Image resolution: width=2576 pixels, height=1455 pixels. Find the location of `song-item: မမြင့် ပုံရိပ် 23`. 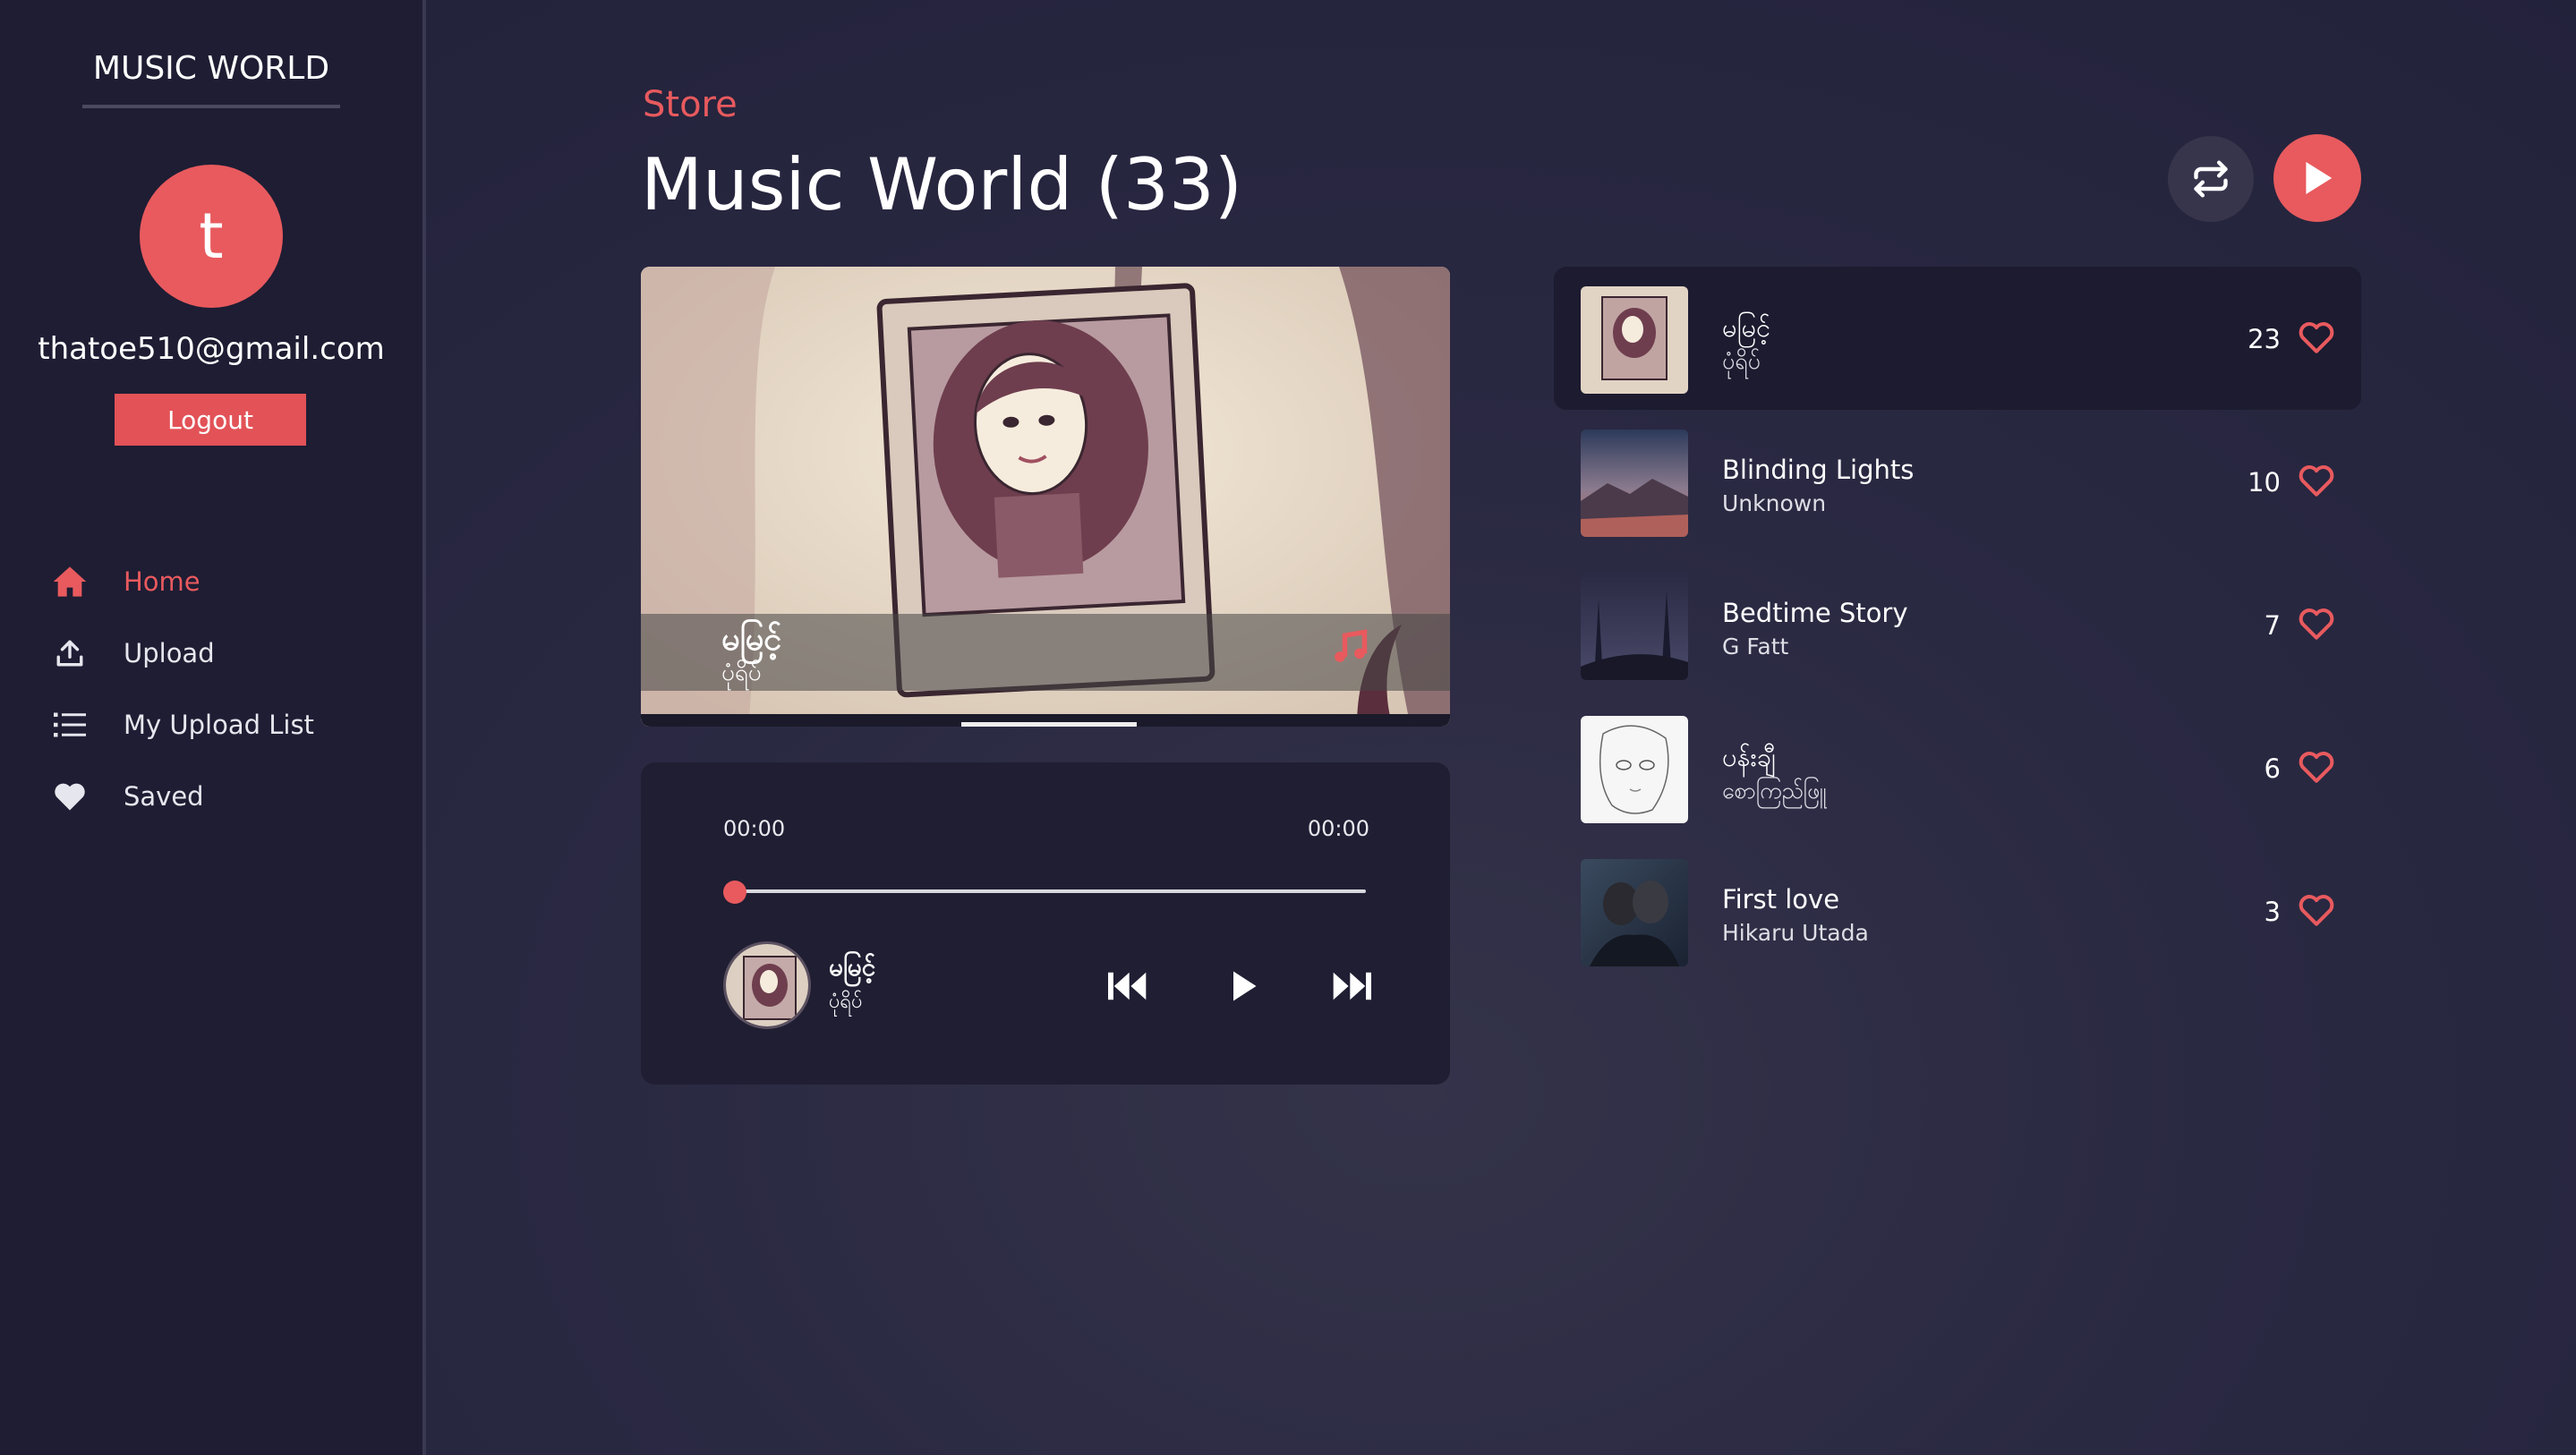

song-item: မမြင့် ပုံရိပ် 23 is located at coordinates (1957, 338).